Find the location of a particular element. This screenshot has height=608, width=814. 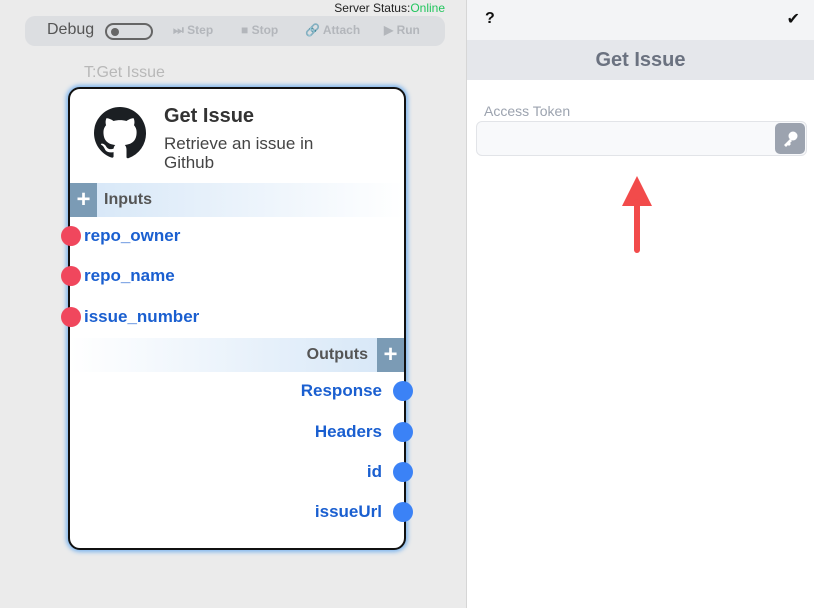

key-icon is located at coordinates (791, 139).